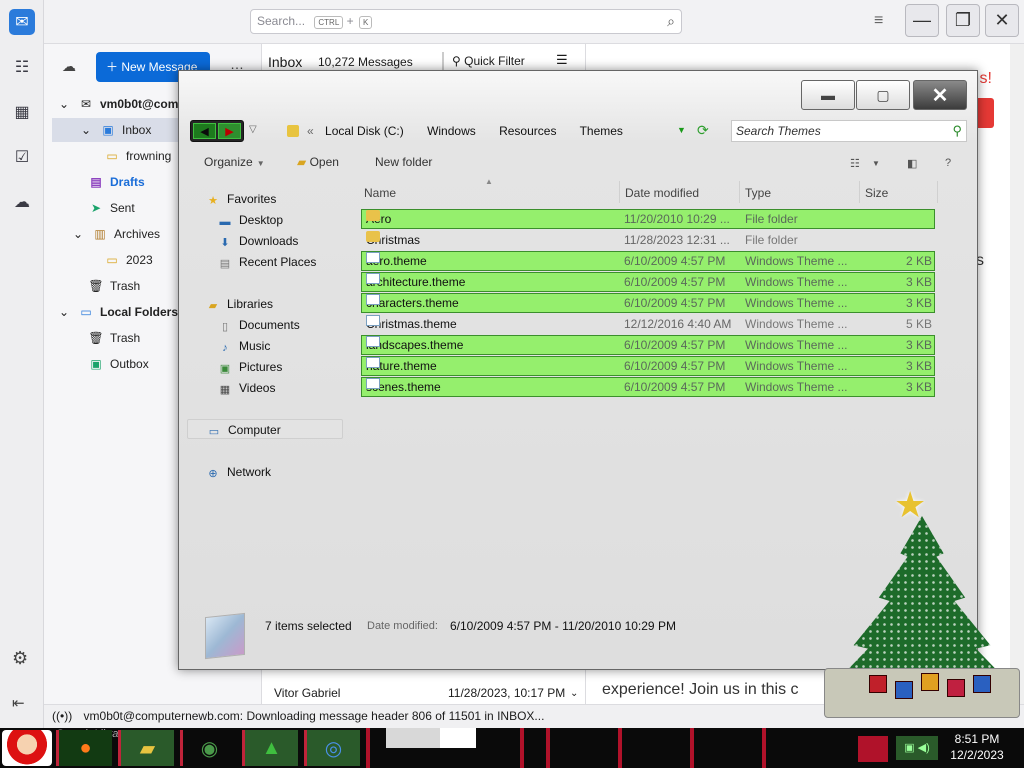 This screenshot has height=768, width=1024. I want to click on trash-icon: 🗑, so click(96, 286).